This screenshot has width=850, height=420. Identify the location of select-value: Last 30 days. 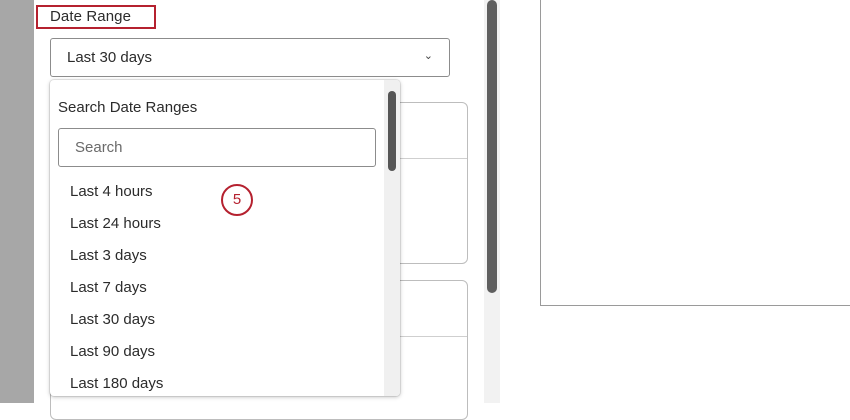
(110, 57).